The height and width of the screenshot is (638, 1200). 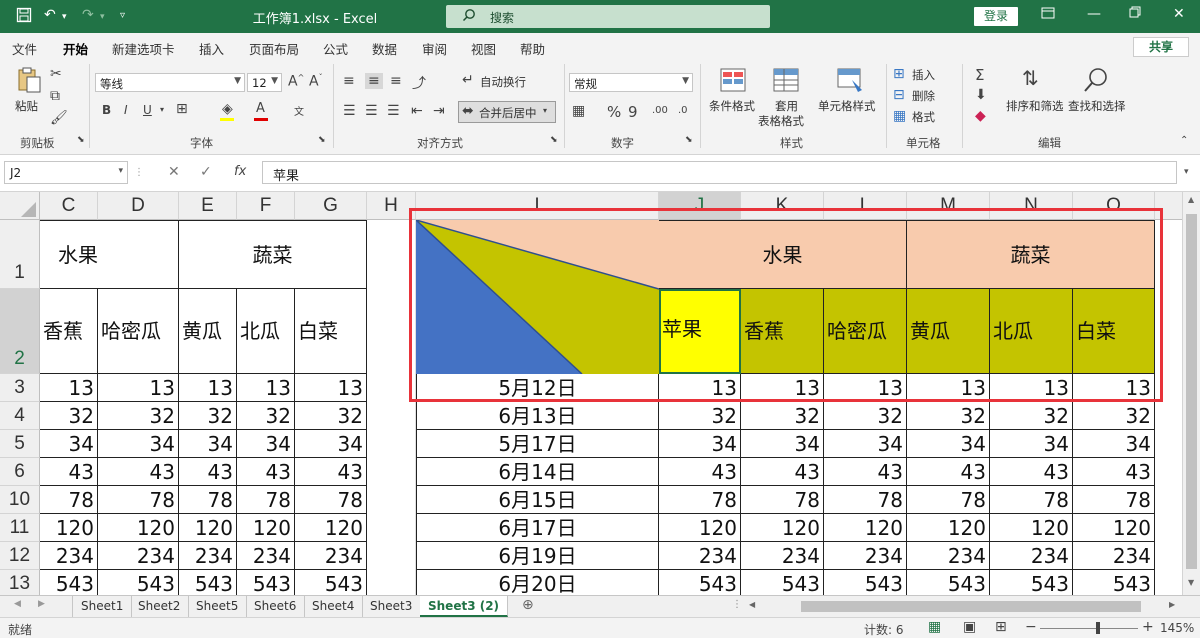 I want to click on date-cell: 6月14日, so click(x=537, y=472).